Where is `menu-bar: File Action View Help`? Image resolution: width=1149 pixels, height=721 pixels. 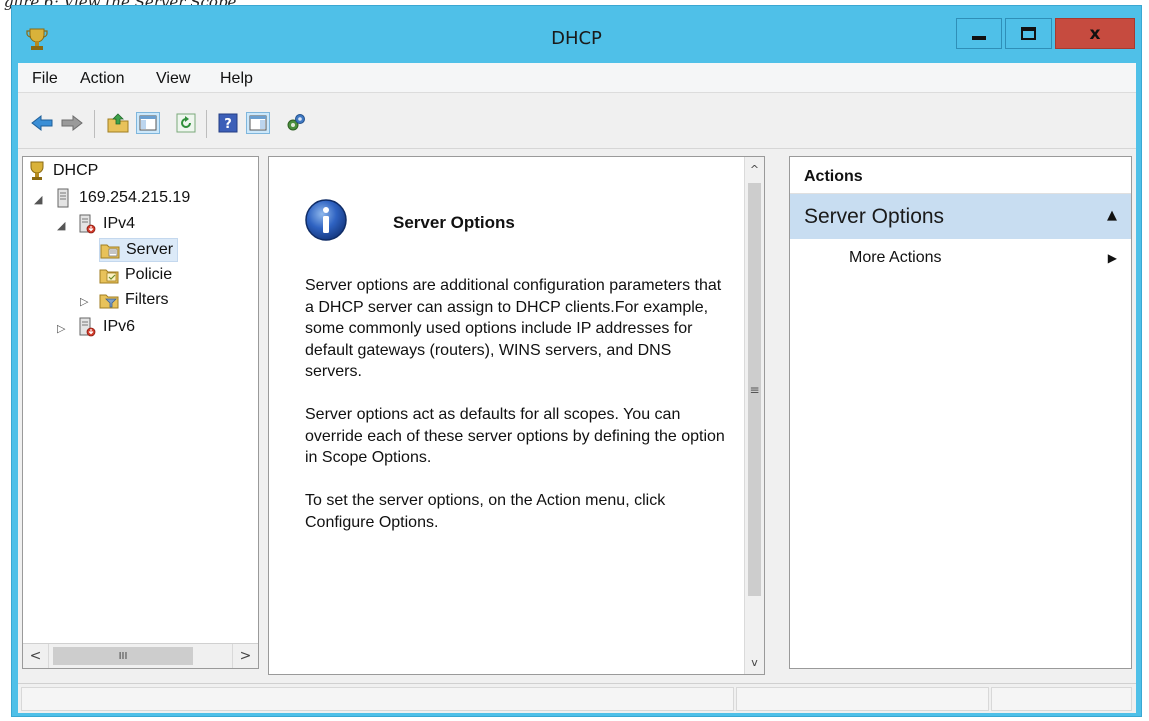 menu-bar: File Action View Help is located at coordinates (577, 78).